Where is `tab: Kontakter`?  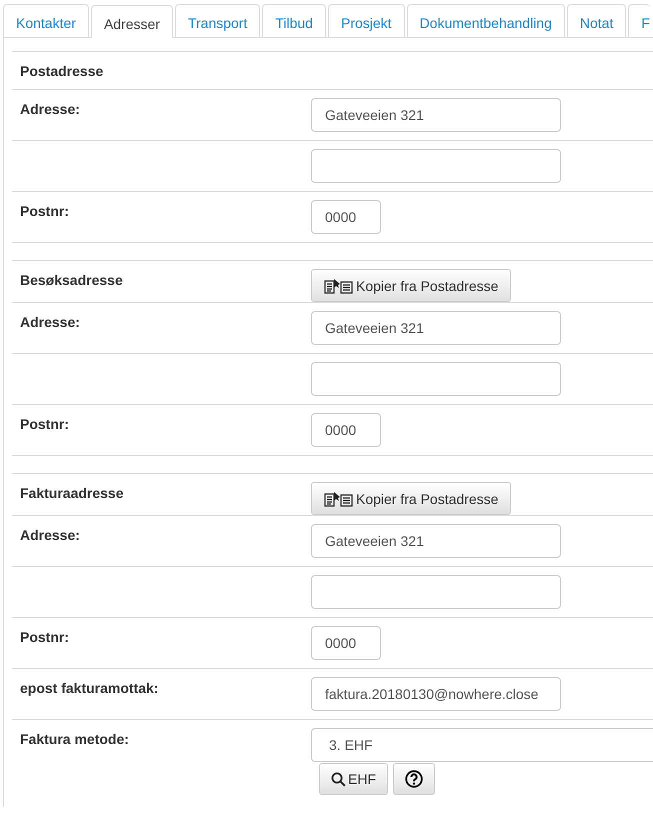 tab: Kontakter is located at coordinates (46, 20).